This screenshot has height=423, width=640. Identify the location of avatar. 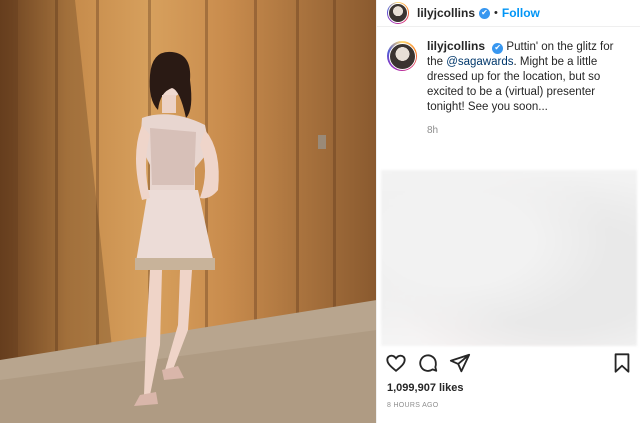
(398, 13).